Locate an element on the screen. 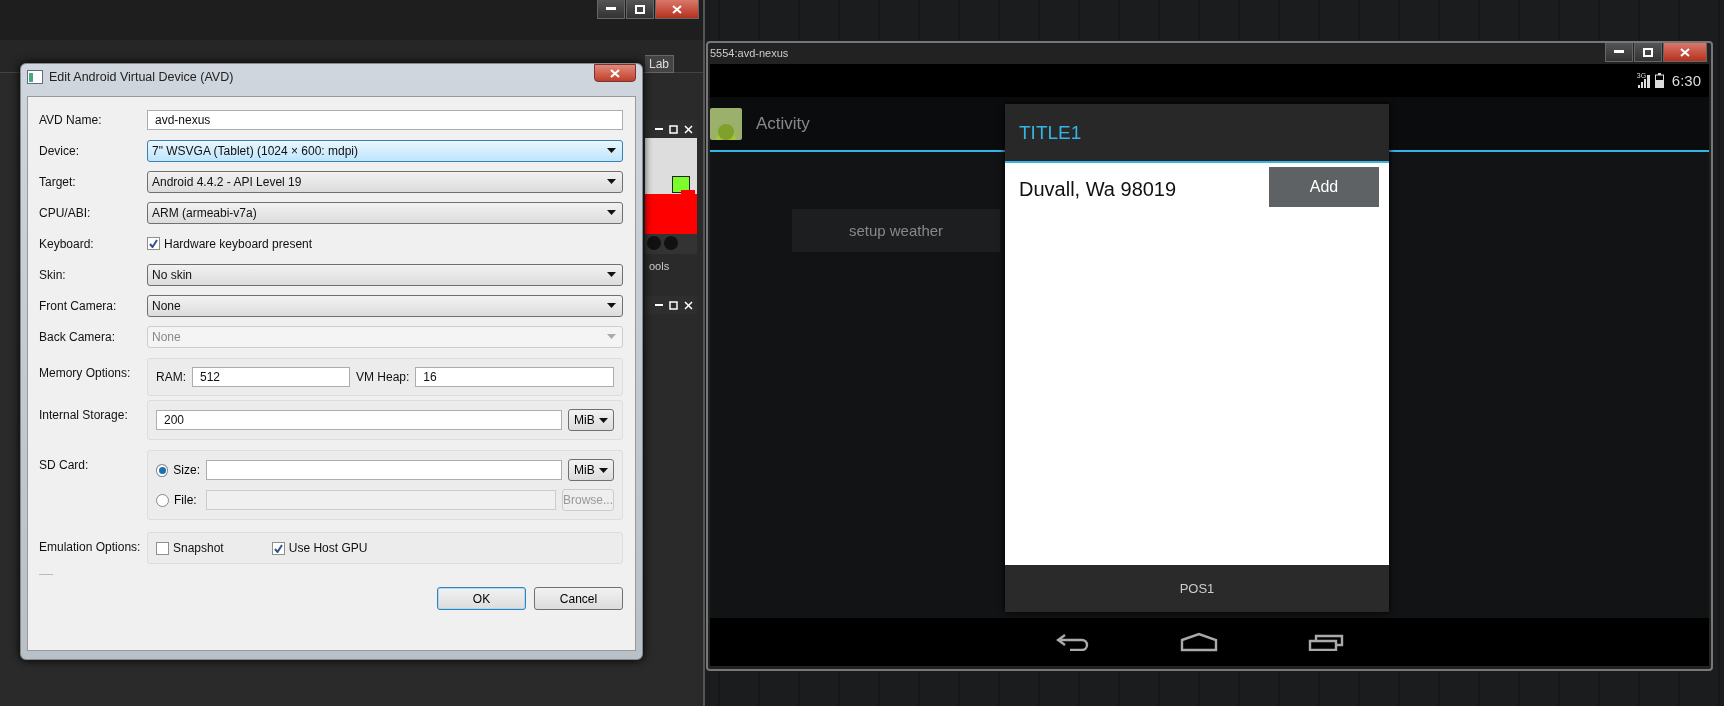 The image size is (1724, 706). dropdown: ARM (armeabi-v7a) is located at coordinates (385, 212).